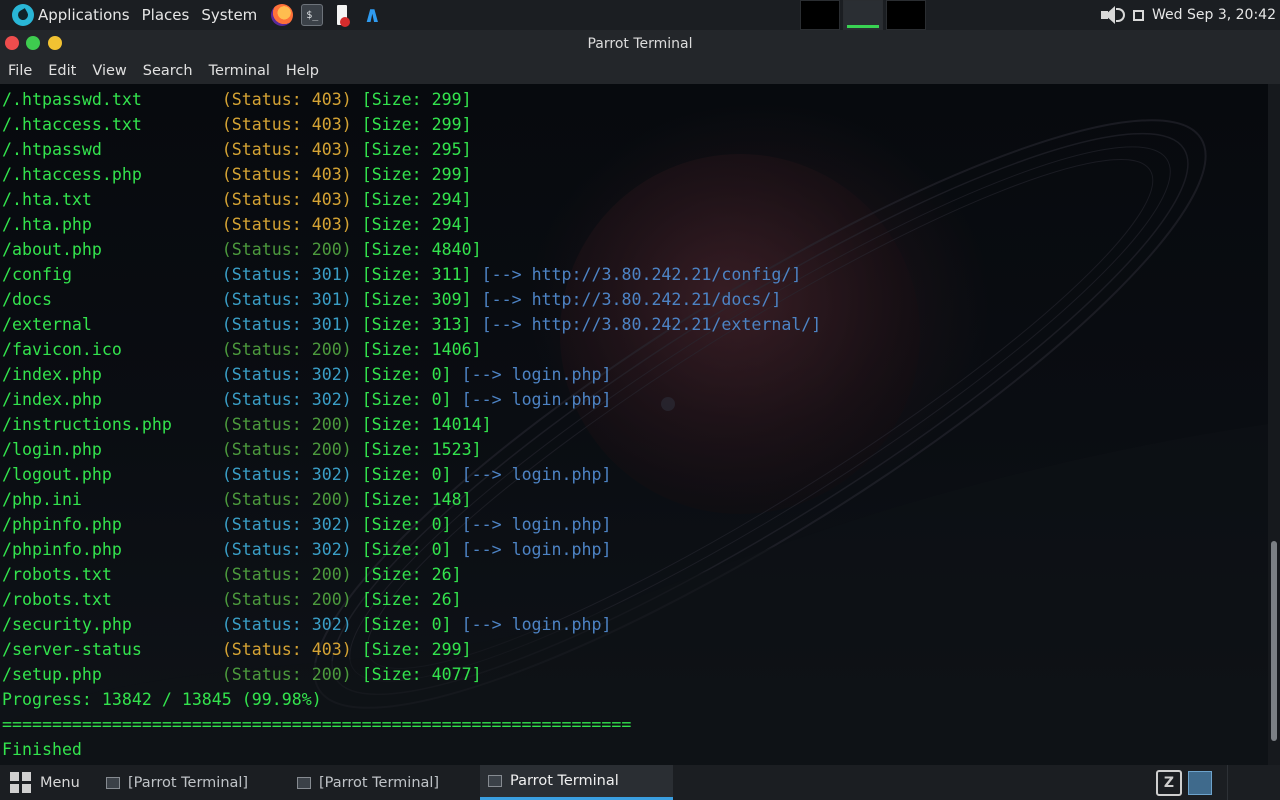  Describe the element at coordinates (1218, 782) in the screenshot. I see `taskbar-tray: Z` at that location.